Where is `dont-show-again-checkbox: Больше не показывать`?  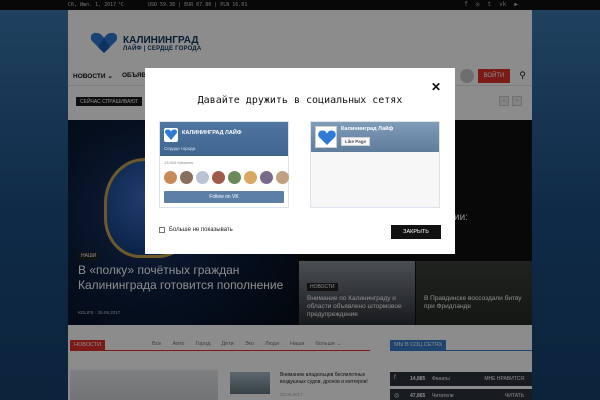 dont-show-again-checkbox: Больше не показывать is located at coordinates (196, 230).